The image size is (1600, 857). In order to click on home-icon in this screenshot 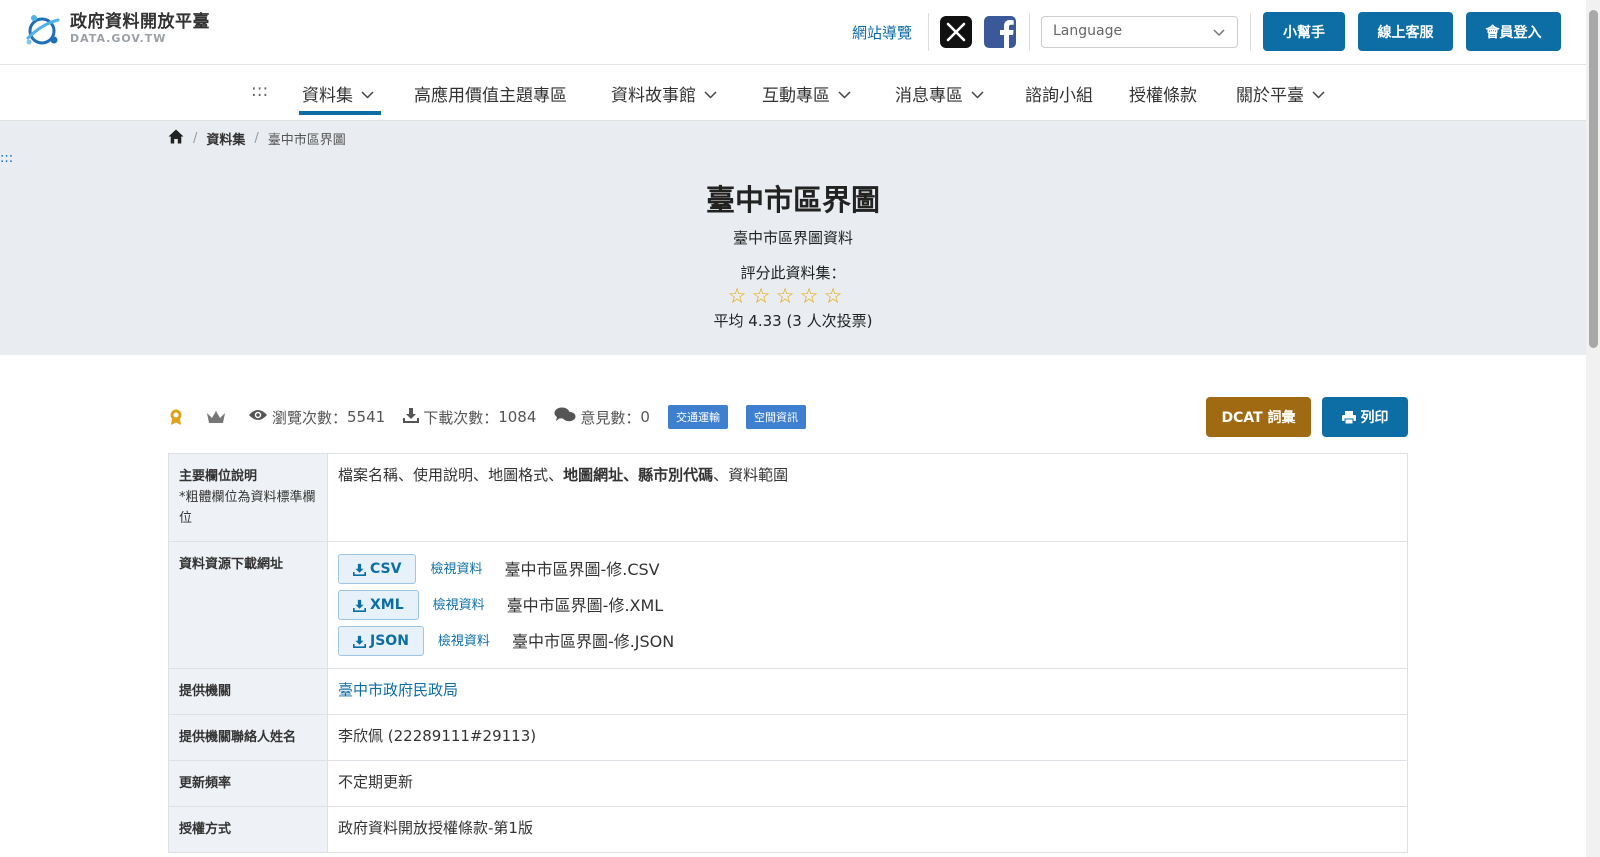, I will do `click(176, 138)`.